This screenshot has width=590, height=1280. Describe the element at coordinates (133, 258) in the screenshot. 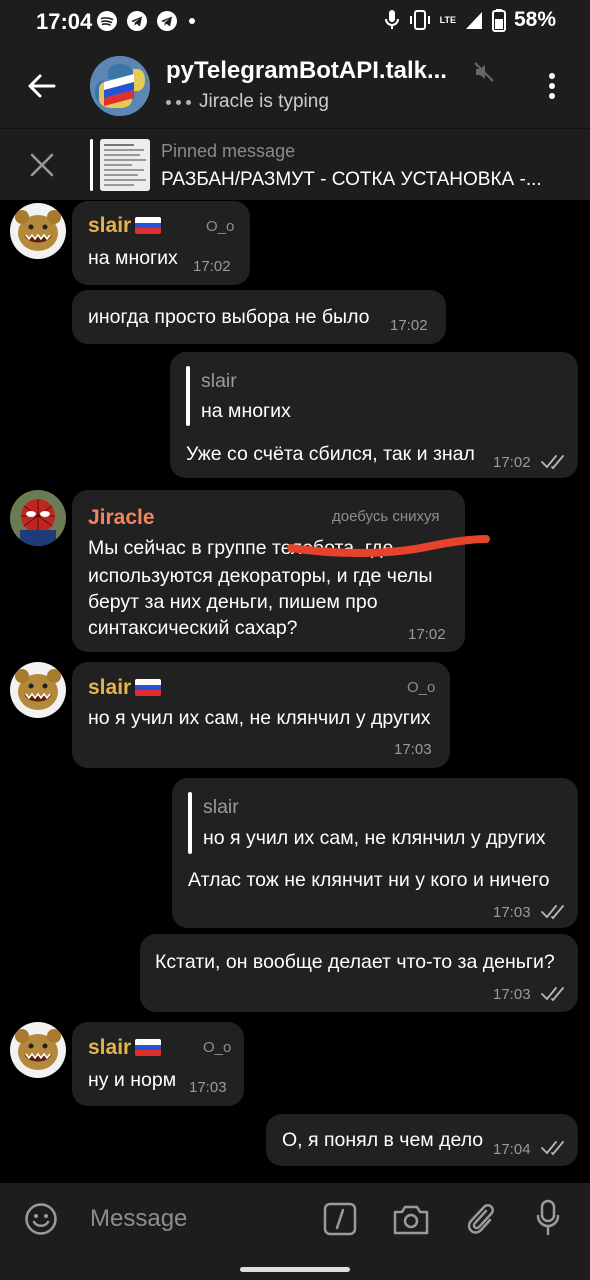

I see `message-text: на многих` at that location.